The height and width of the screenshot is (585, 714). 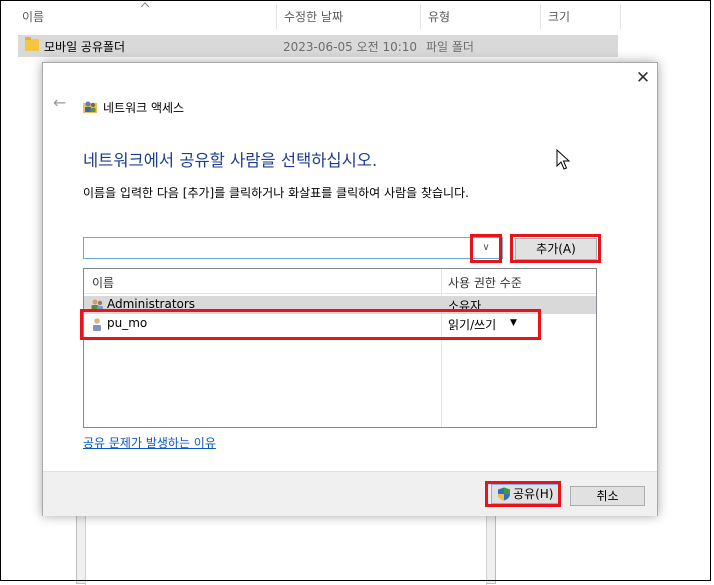 I want to click on sharing-help-link: 공유 문제가 발생하는 이유, so click(x=149, y=442).